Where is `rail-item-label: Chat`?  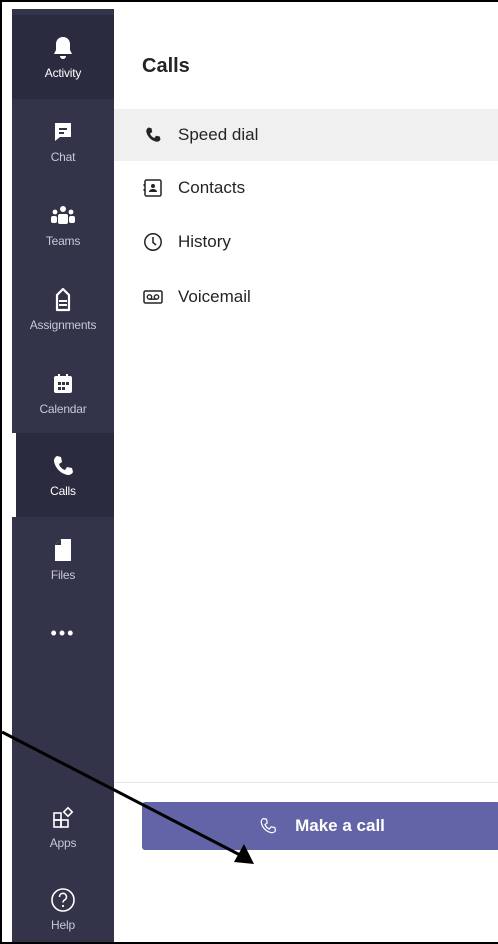 rail-item-label: Chat is located at coordinates (63, 157).